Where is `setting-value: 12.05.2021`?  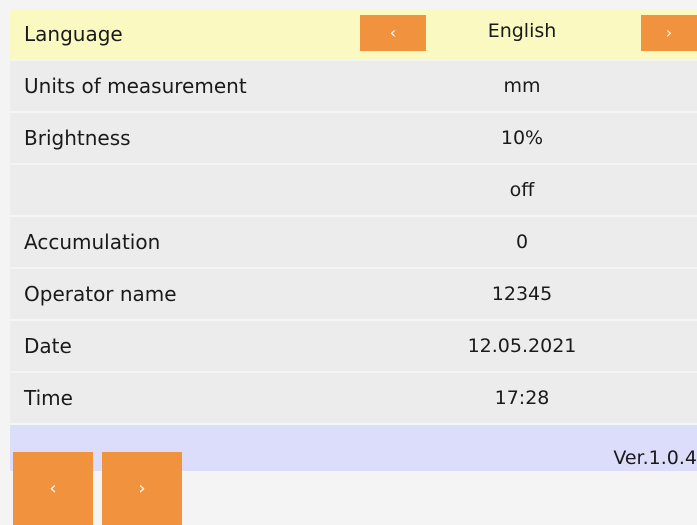 setting-value: 12.05.2021 is located at coordinates (522, 346).